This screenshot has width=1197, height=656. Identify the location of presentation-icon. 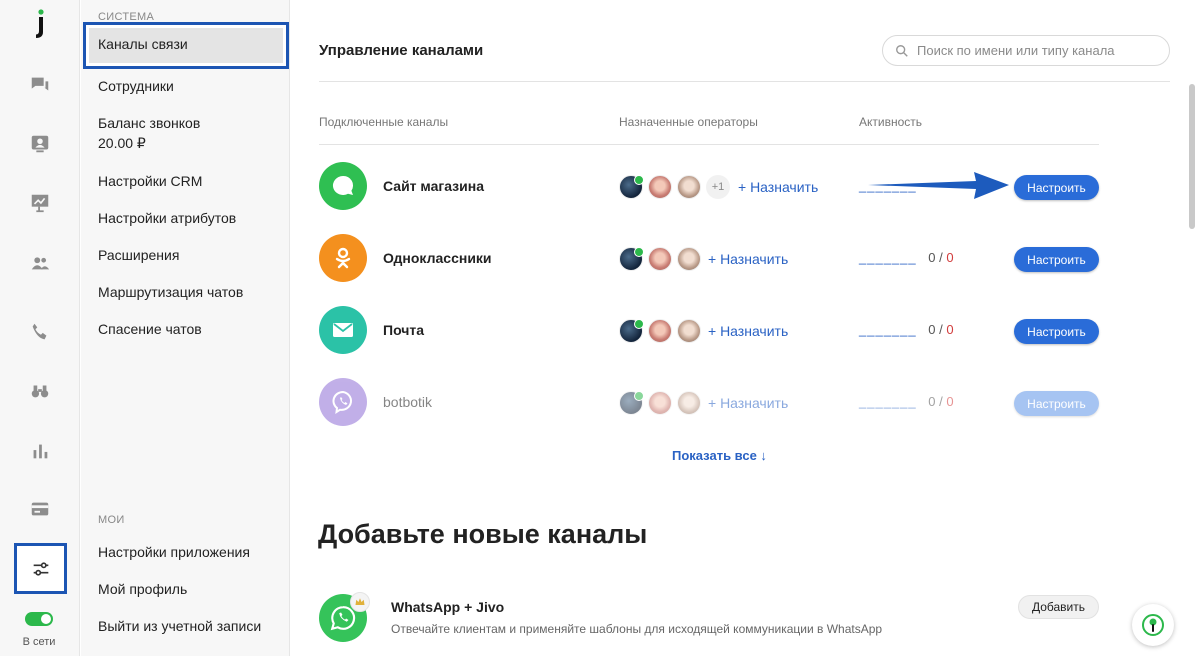
(40, 203).